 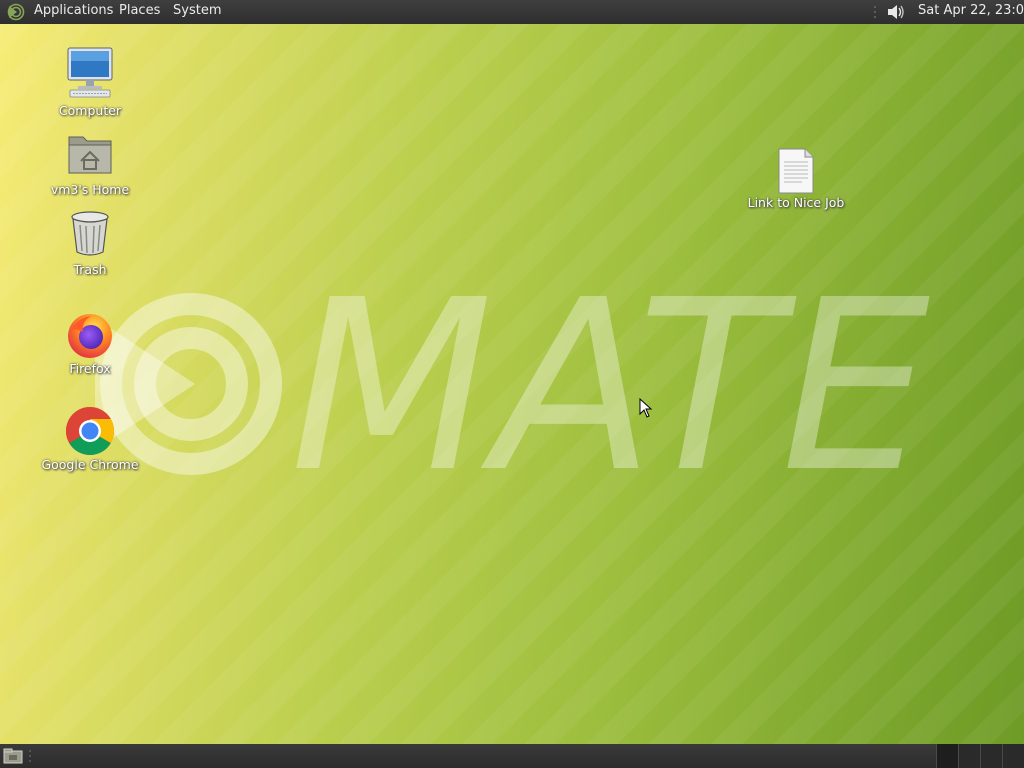 I want to click on system-menu: System, so click(x=197, y=12).